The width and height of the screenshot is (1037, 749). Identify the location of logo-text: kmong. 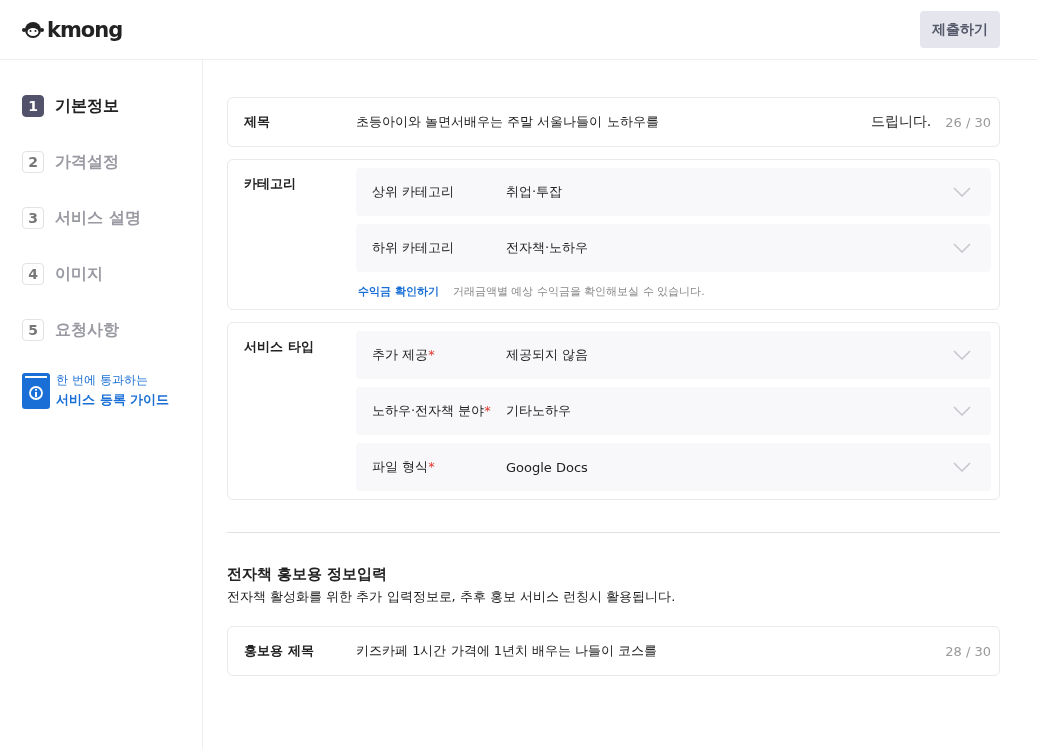
(85, 29).